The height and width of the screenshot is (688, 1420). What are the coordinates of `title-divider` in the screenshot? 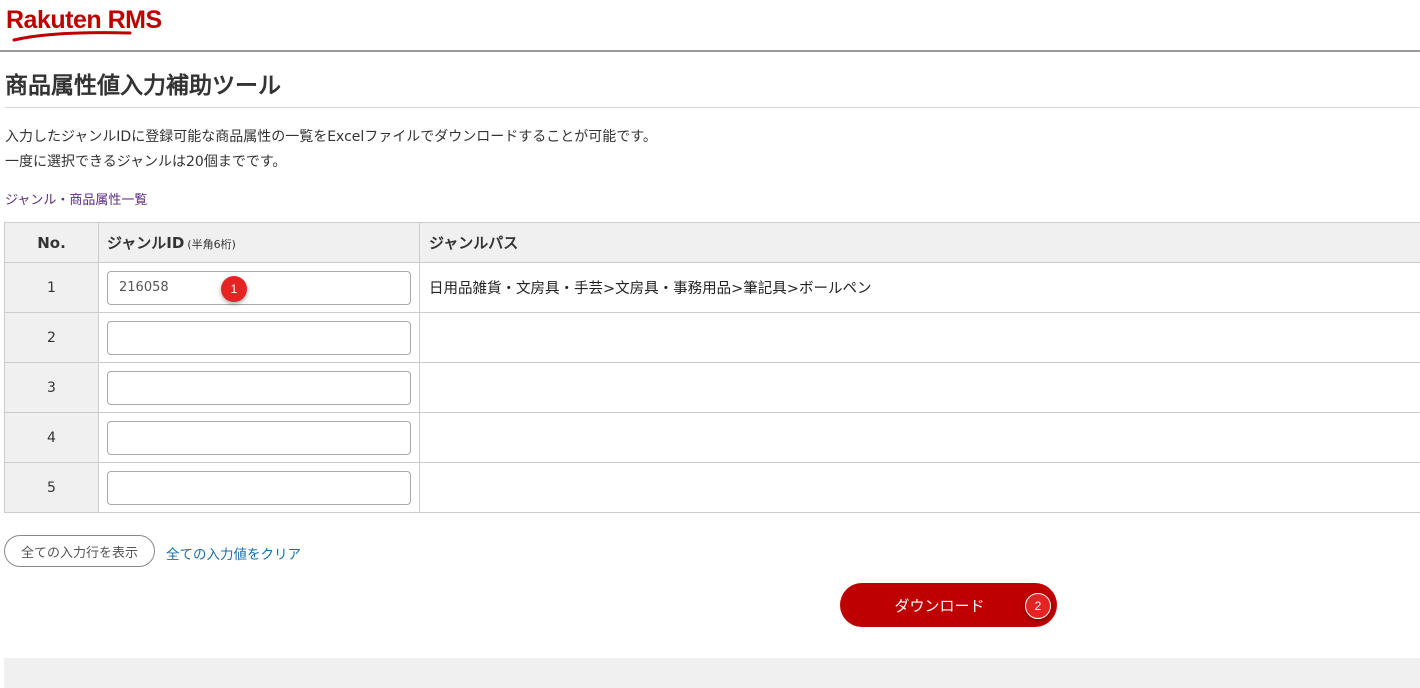 It's located at (712, 107).